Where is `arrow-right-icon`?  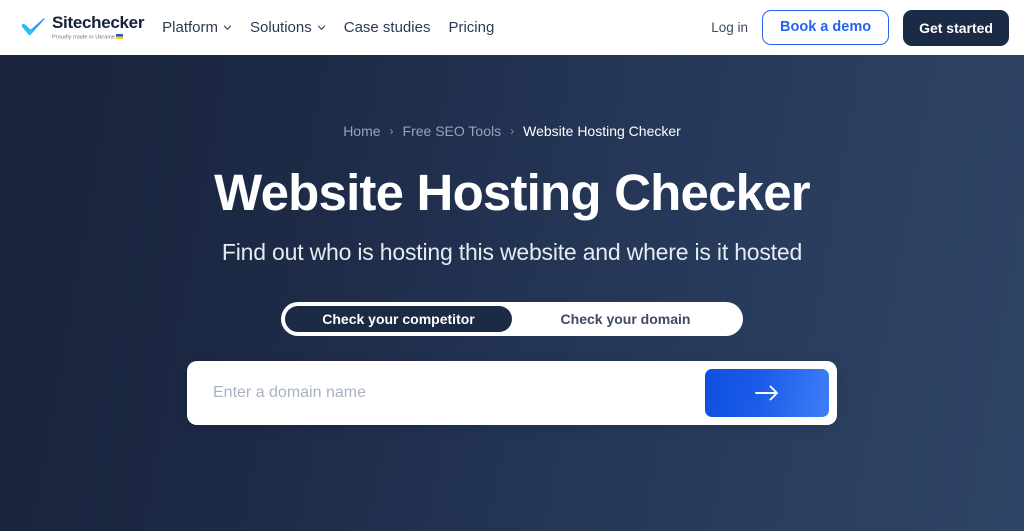
arrow-right-icon is located at coordinates (766, 393).